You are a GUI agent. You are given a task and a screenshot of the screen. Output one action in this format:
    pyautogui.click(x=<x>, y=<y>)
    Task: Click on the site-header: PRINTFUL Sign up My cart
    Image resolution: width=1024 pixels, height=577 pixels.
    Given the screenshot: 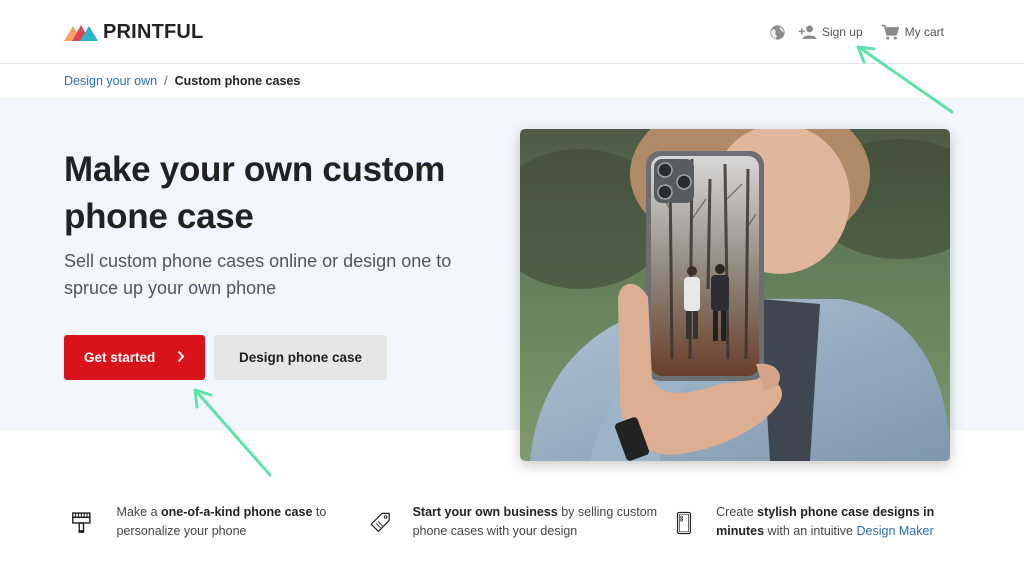 What is the action you would take?
    pyautogui.click(x=512, y=32)
    